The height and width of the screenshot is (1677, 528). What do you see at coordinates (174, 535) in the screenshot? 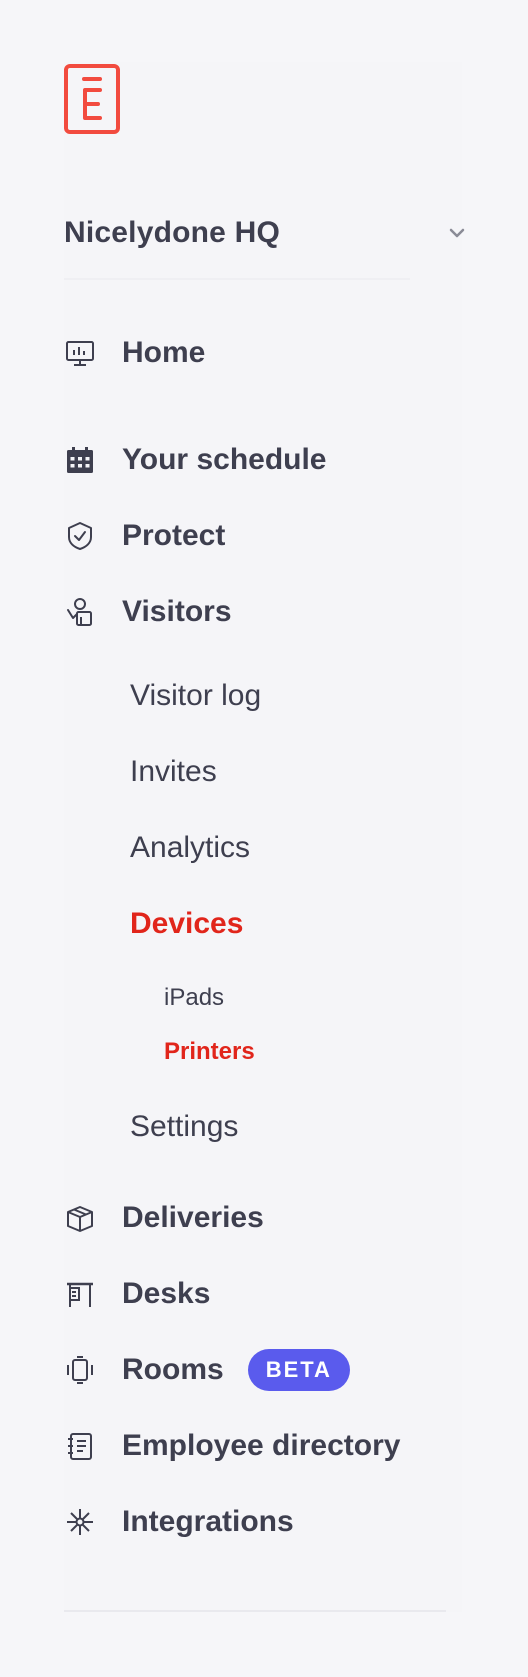
I see `nav-label-protect: Protect` at bounding box center [174, 535].